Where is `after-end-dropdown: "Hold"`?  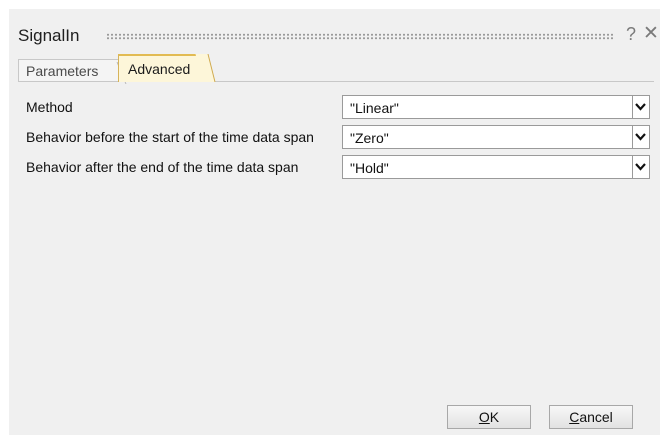 after-end-dropdown: "Hold" is located at coordinates (496, 167).